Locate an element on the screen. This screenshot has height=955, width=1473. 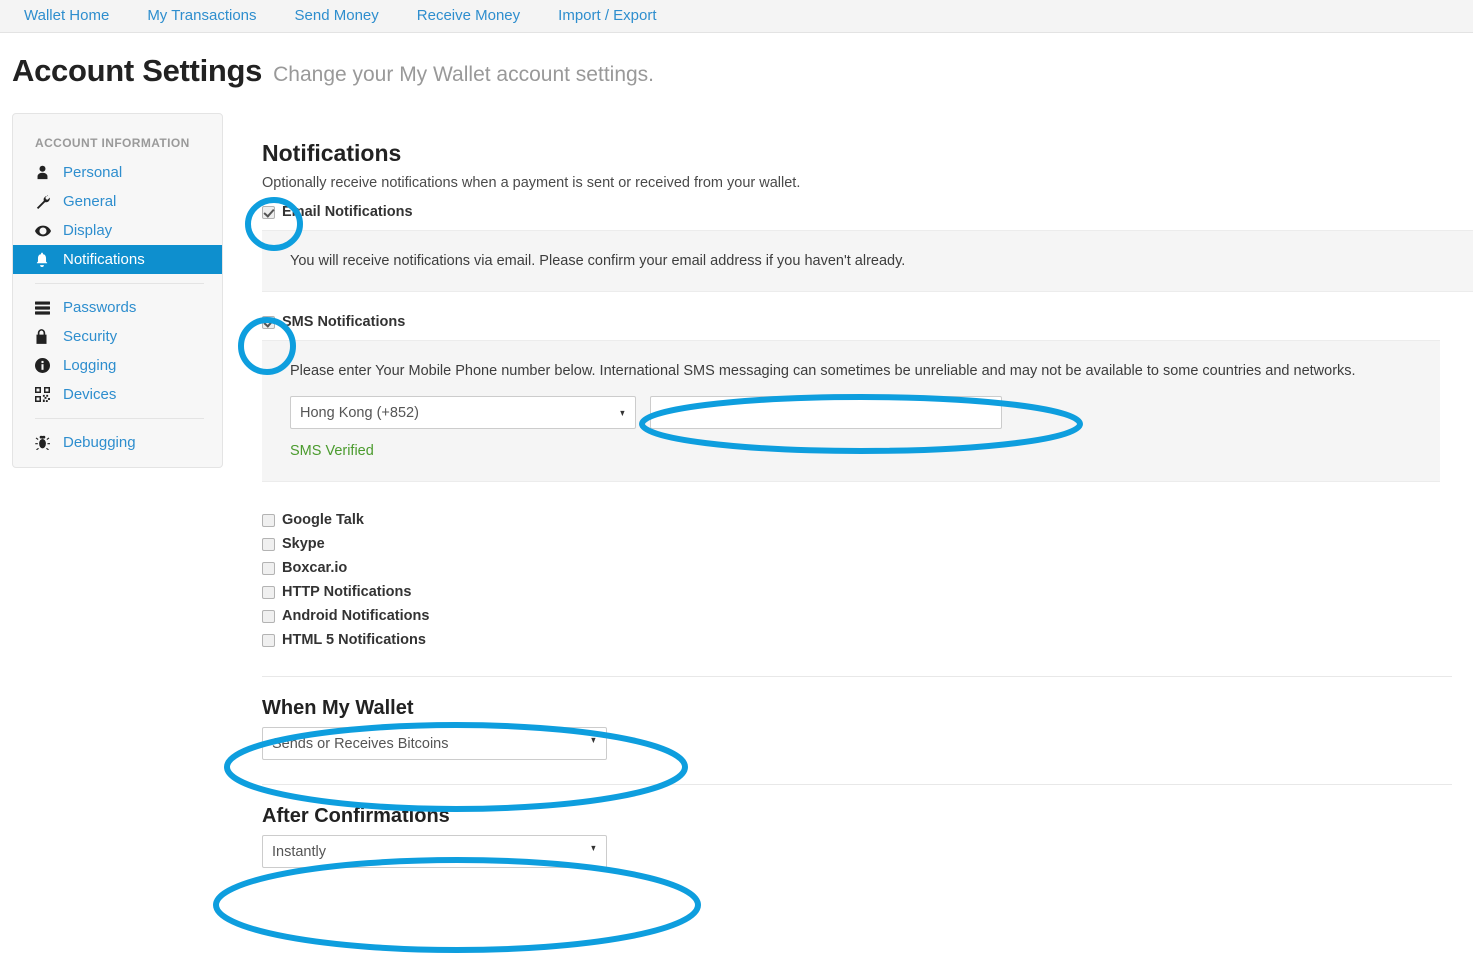
service-row: HTTP Notifications is located at coordinates (867, 592).